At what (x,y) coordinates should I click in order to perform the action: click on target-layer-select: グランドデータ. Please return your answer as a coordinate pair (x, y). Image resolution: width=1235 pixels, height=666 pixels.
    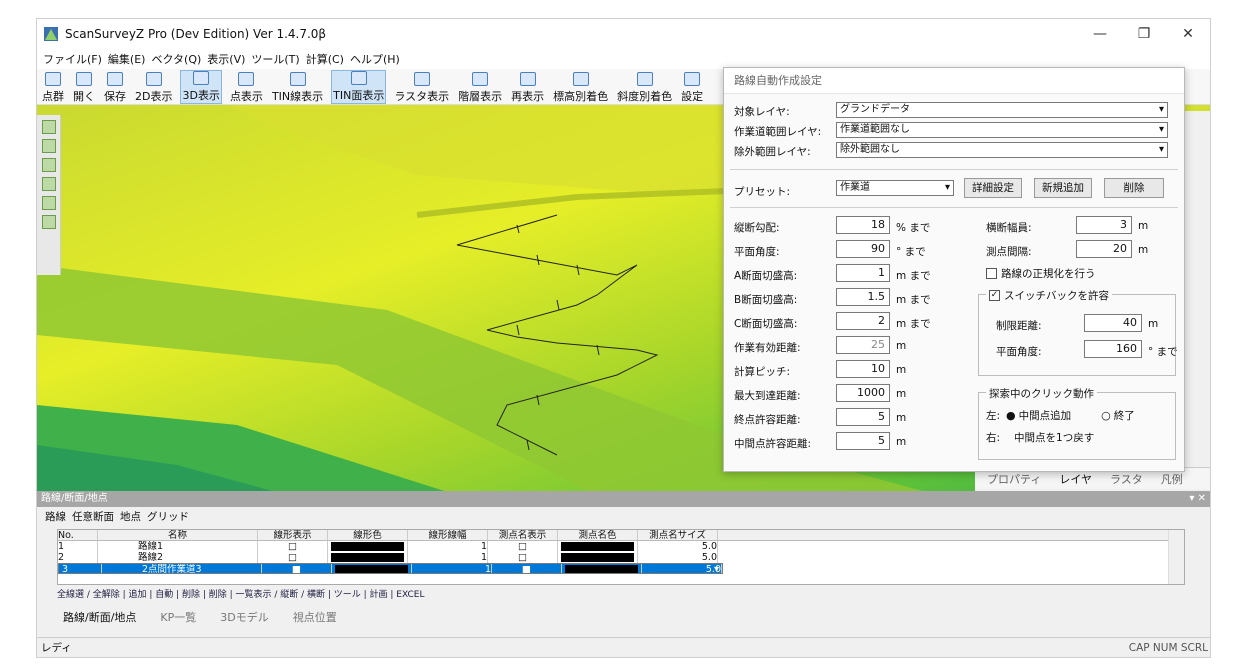
    Looking at the image, I should click on (1002, 110).